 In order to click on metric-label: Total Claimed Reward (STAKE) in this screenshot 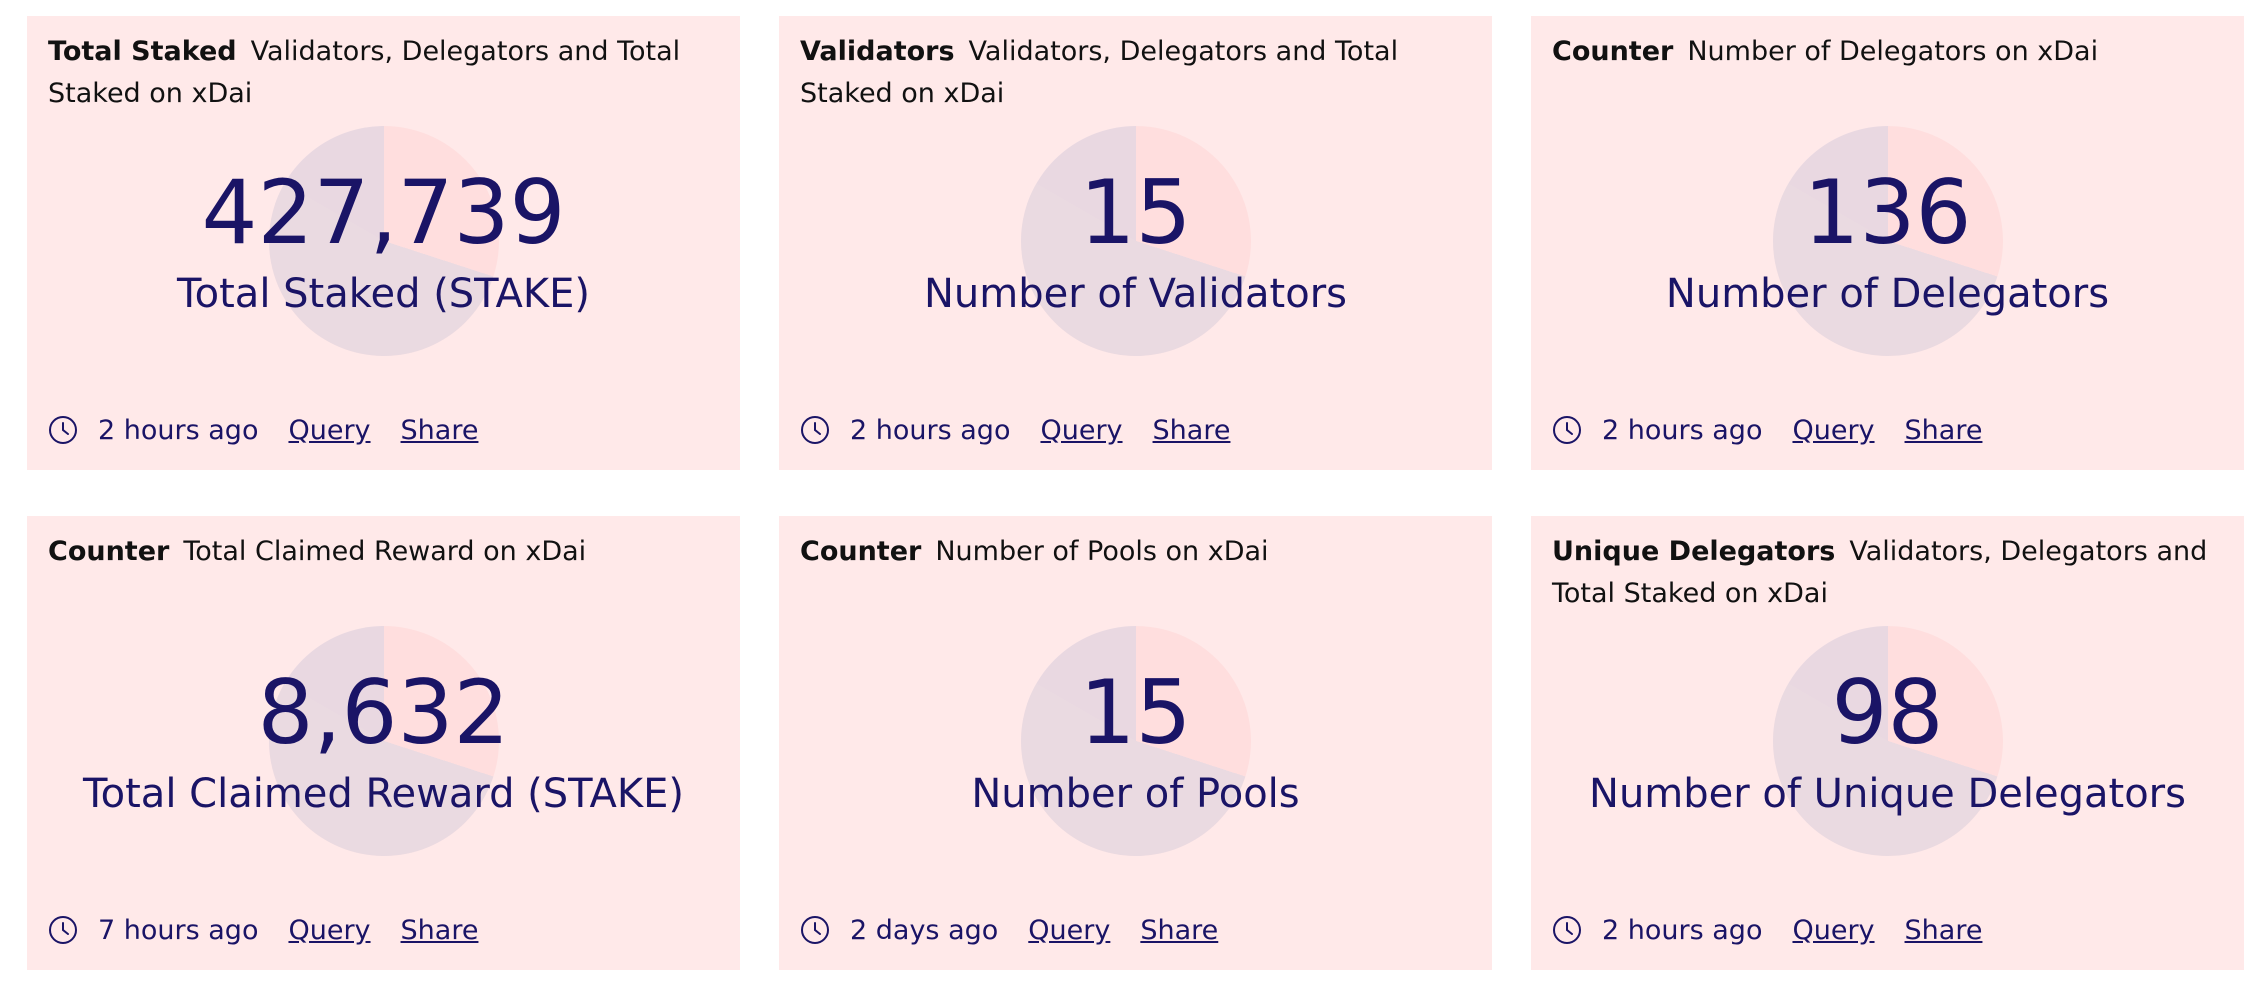, I will do `click(383, 794)`.